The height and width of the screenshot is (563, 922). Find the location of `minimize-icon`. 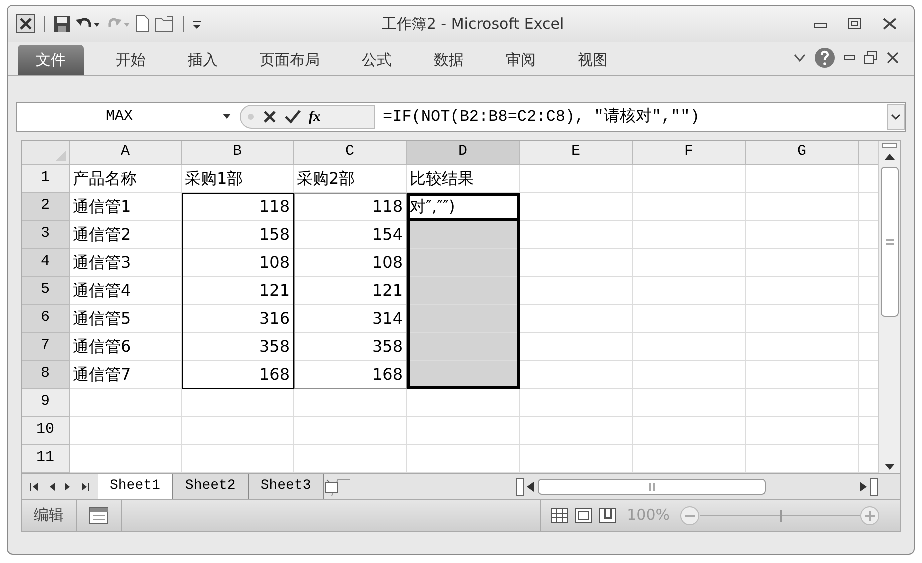

minimize-icon is located at coordinates (850, 58).